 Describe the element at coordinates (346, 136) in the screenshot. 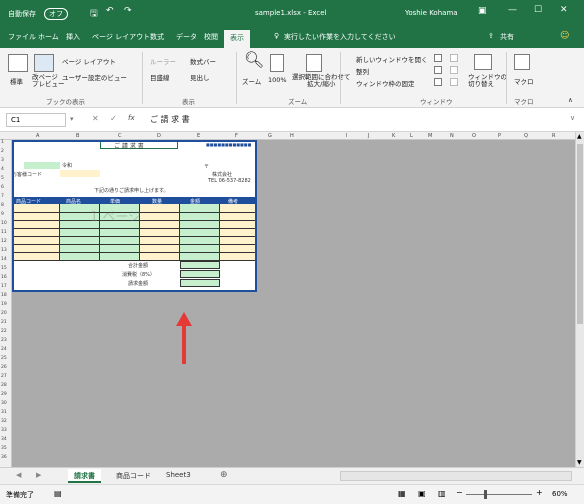

I see `column-header: I` at that location.